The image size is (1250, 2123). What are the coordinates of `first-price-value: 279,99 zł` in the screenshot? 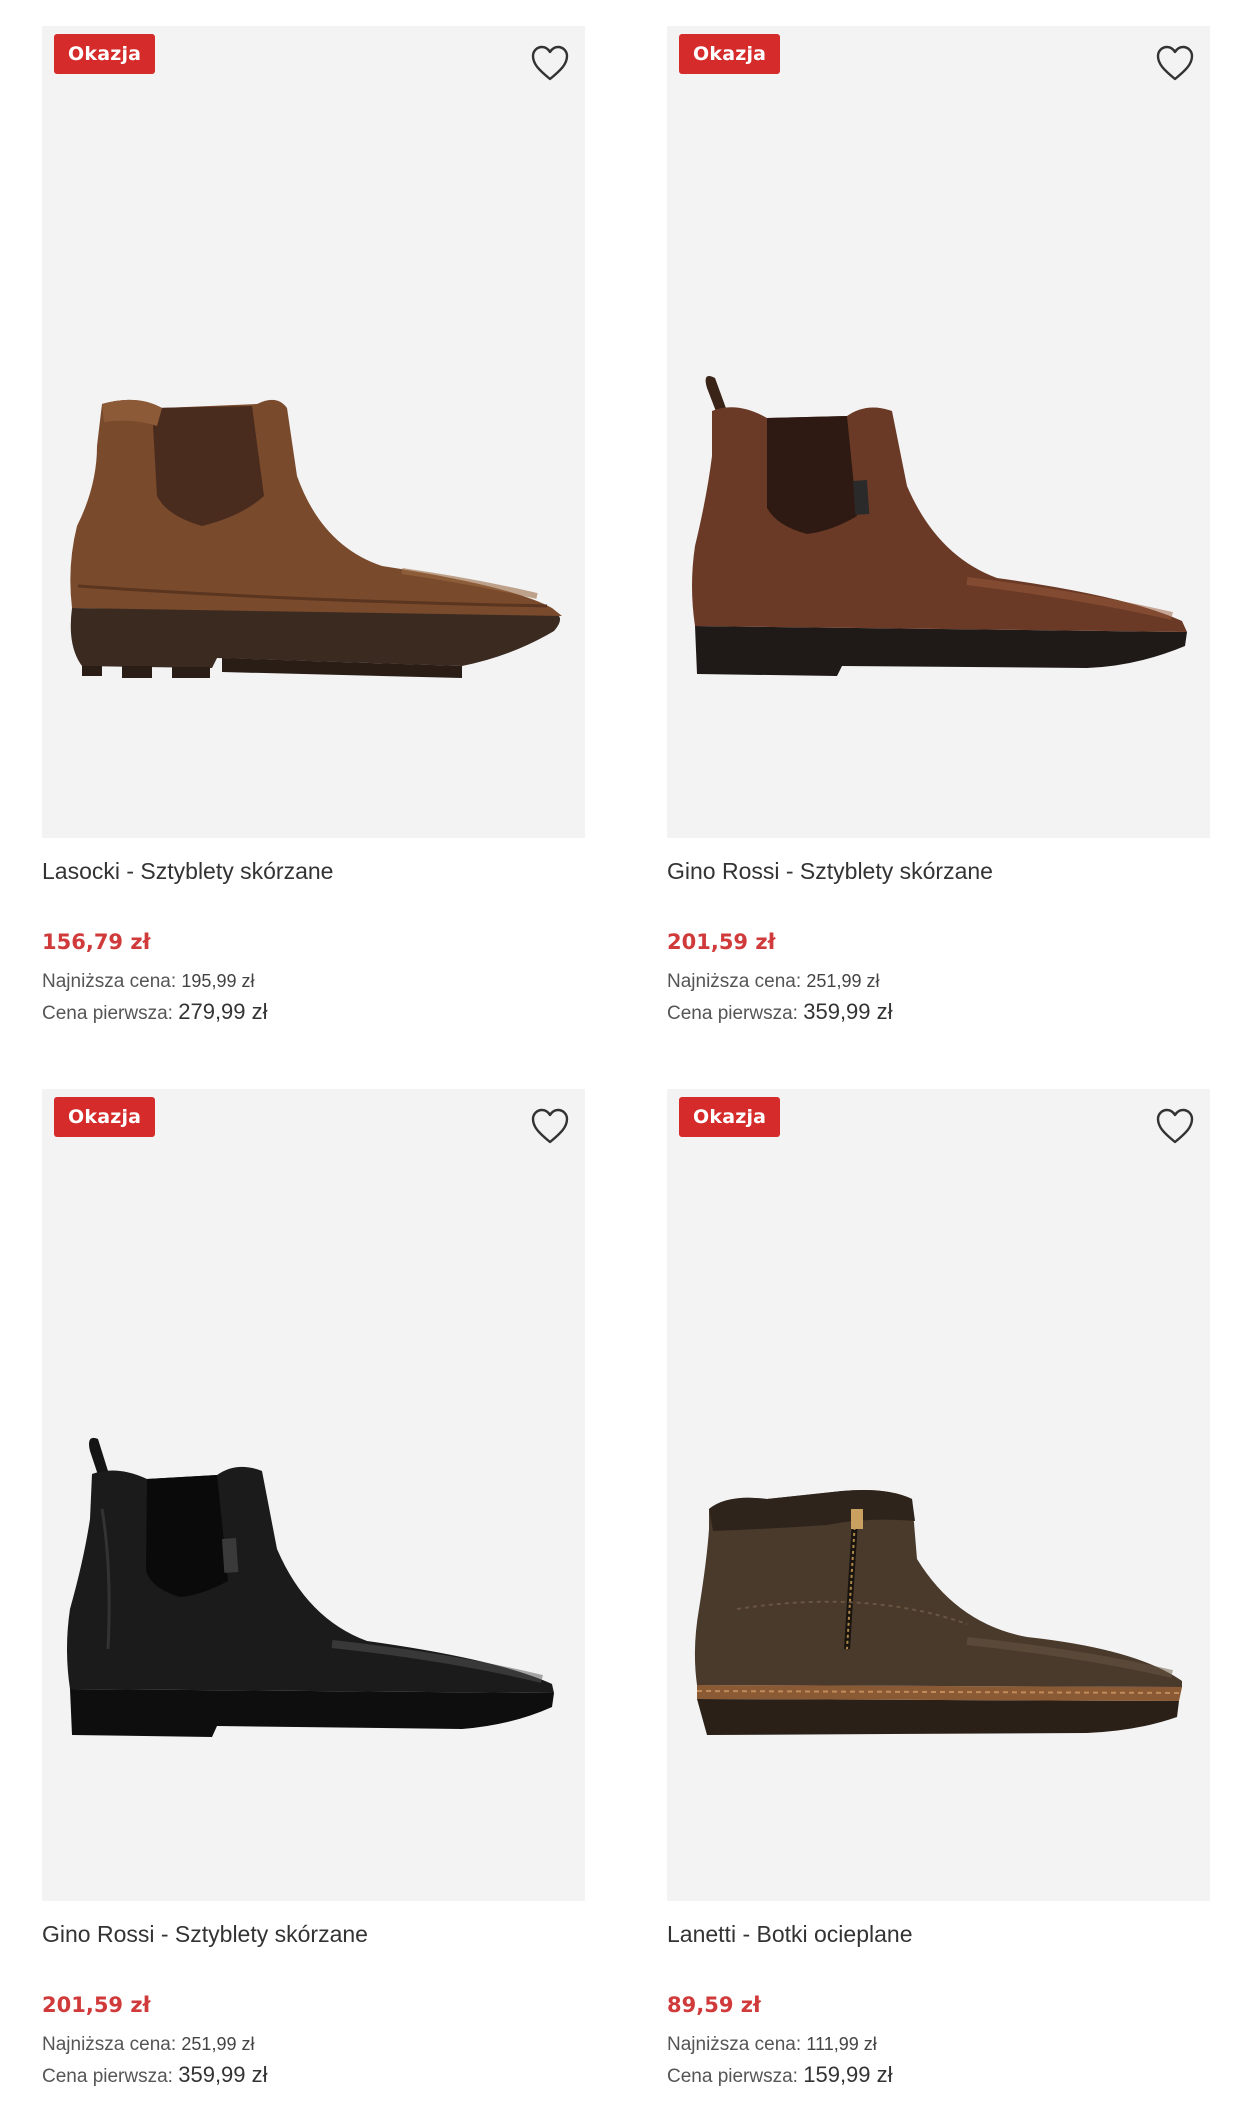 It's located at (223, 1011).